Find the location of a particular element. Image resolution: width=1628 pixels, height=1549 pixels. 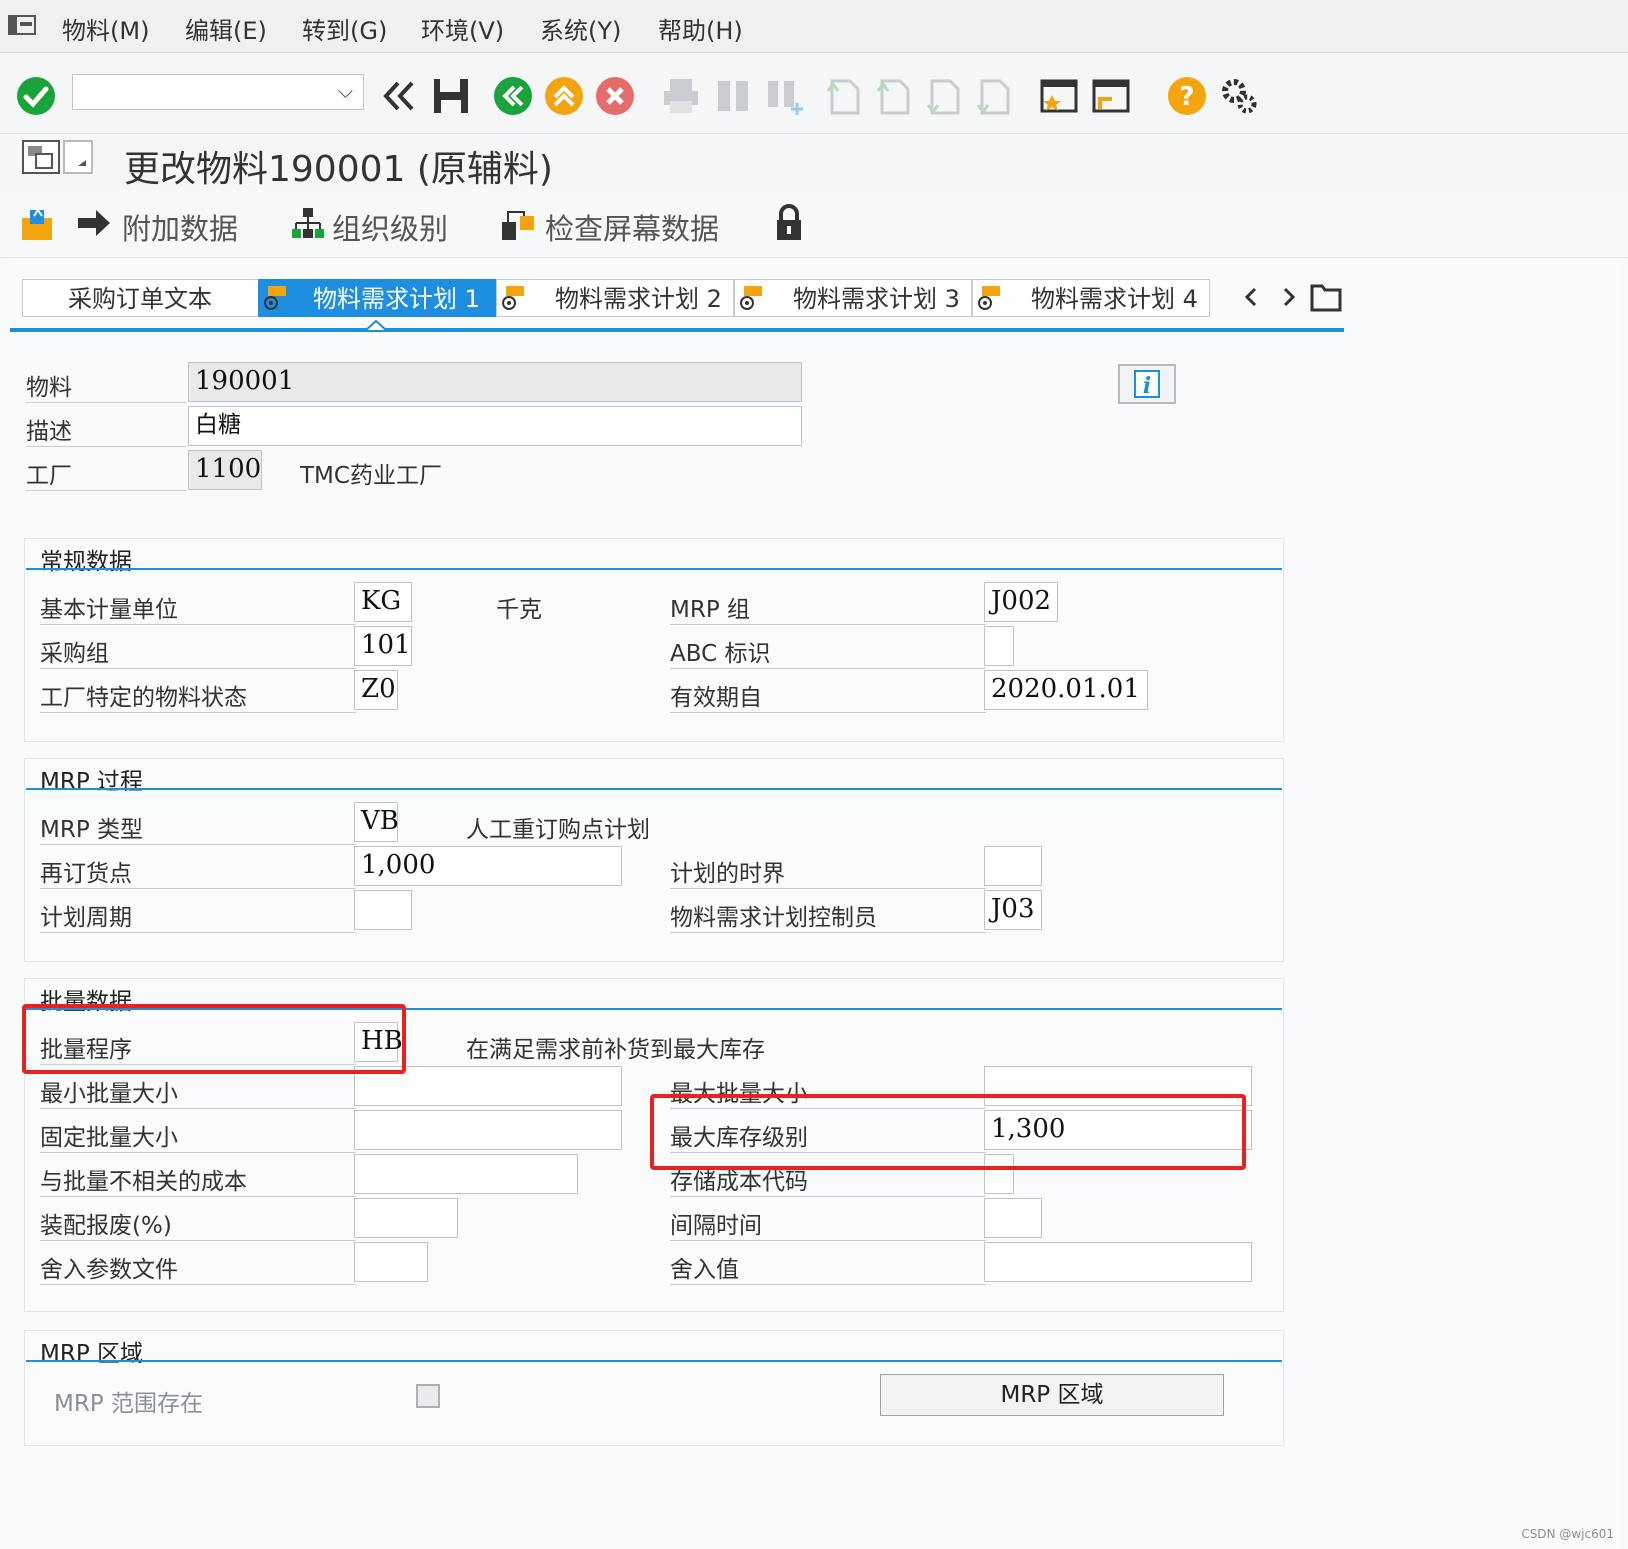

screen-menu-icon is located at coordinates (58, 158).